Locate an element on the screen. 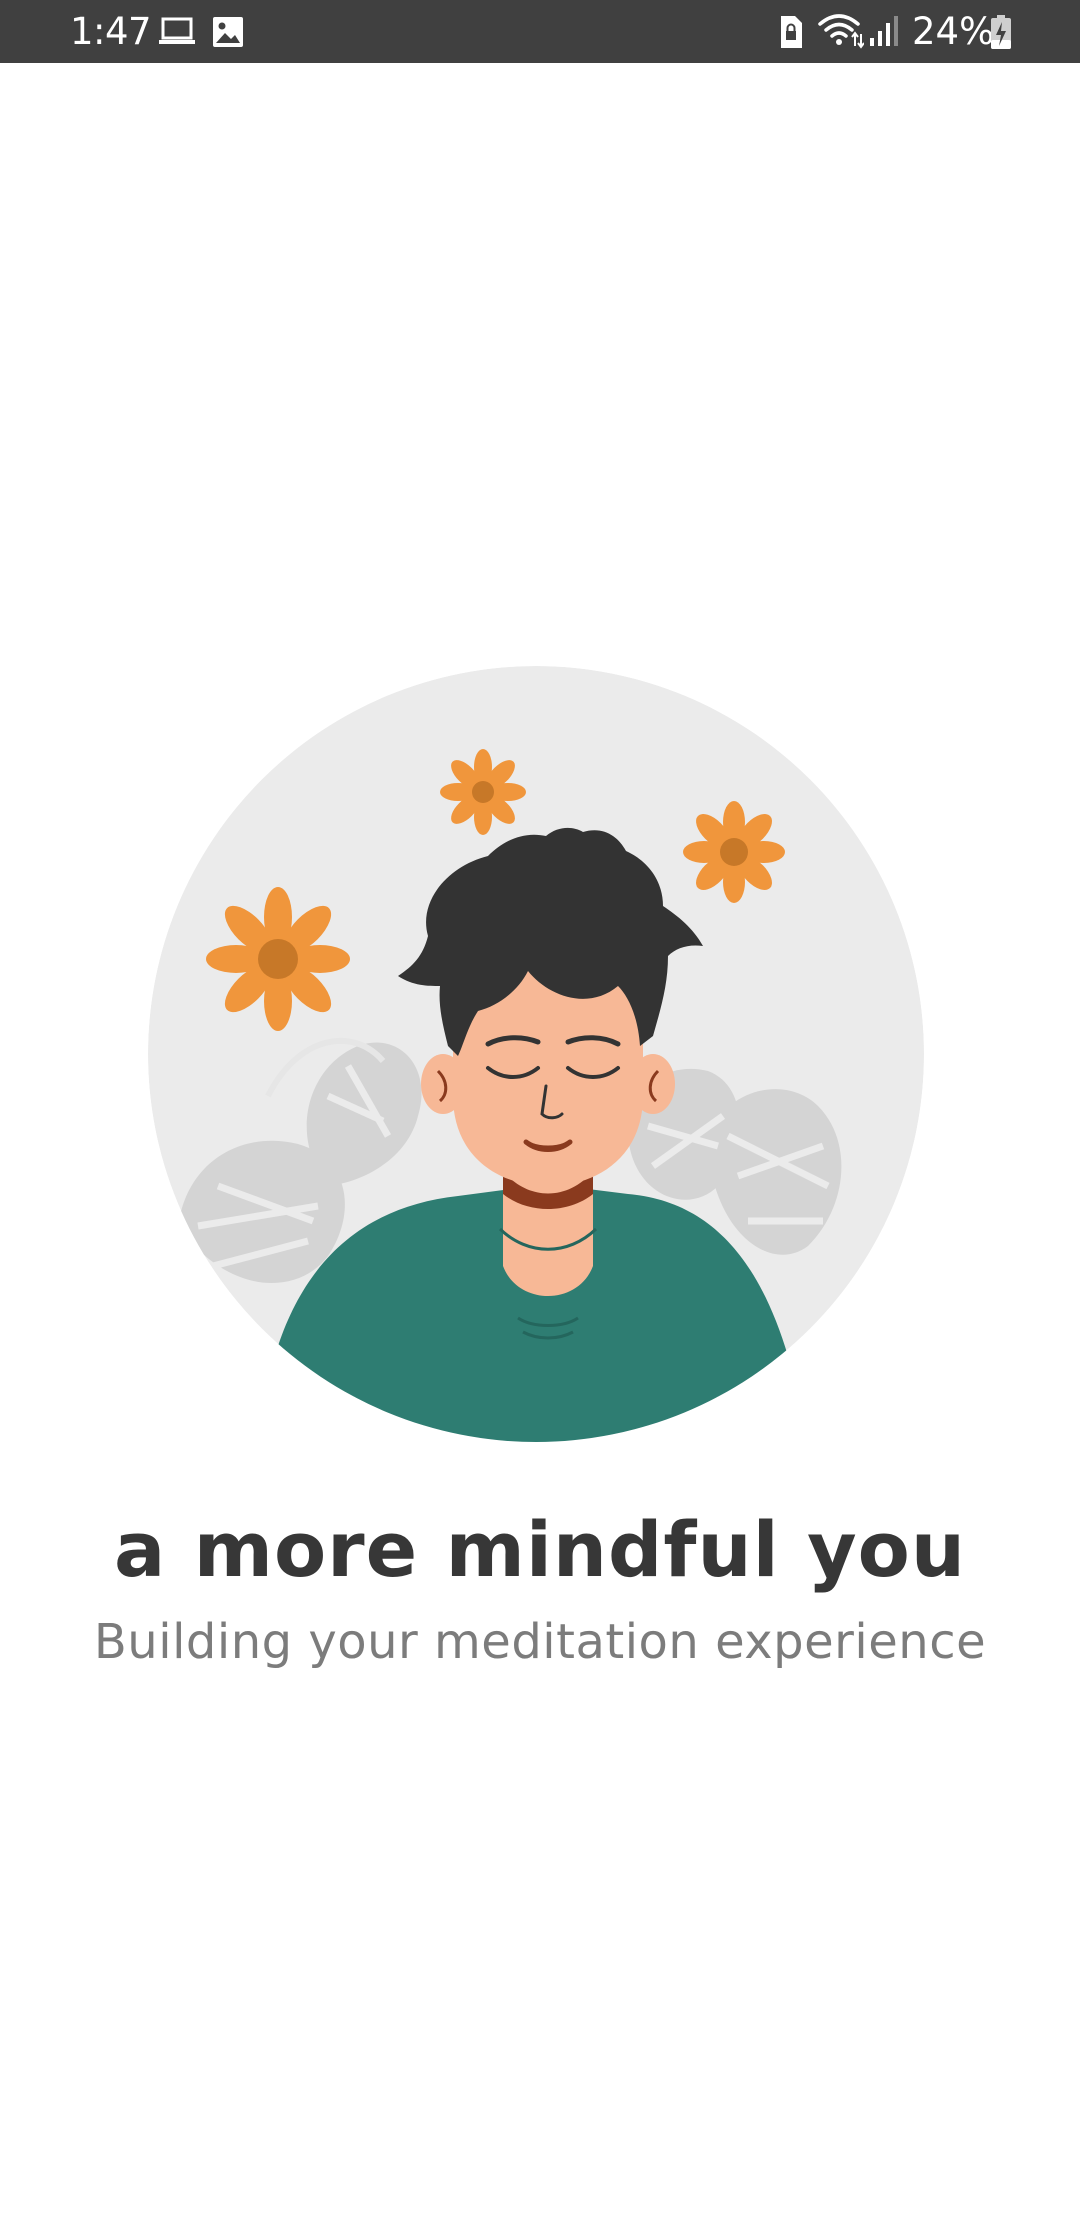 The image size is (1080, 2220). flower-large-icon is located at coordinates (278, 959).